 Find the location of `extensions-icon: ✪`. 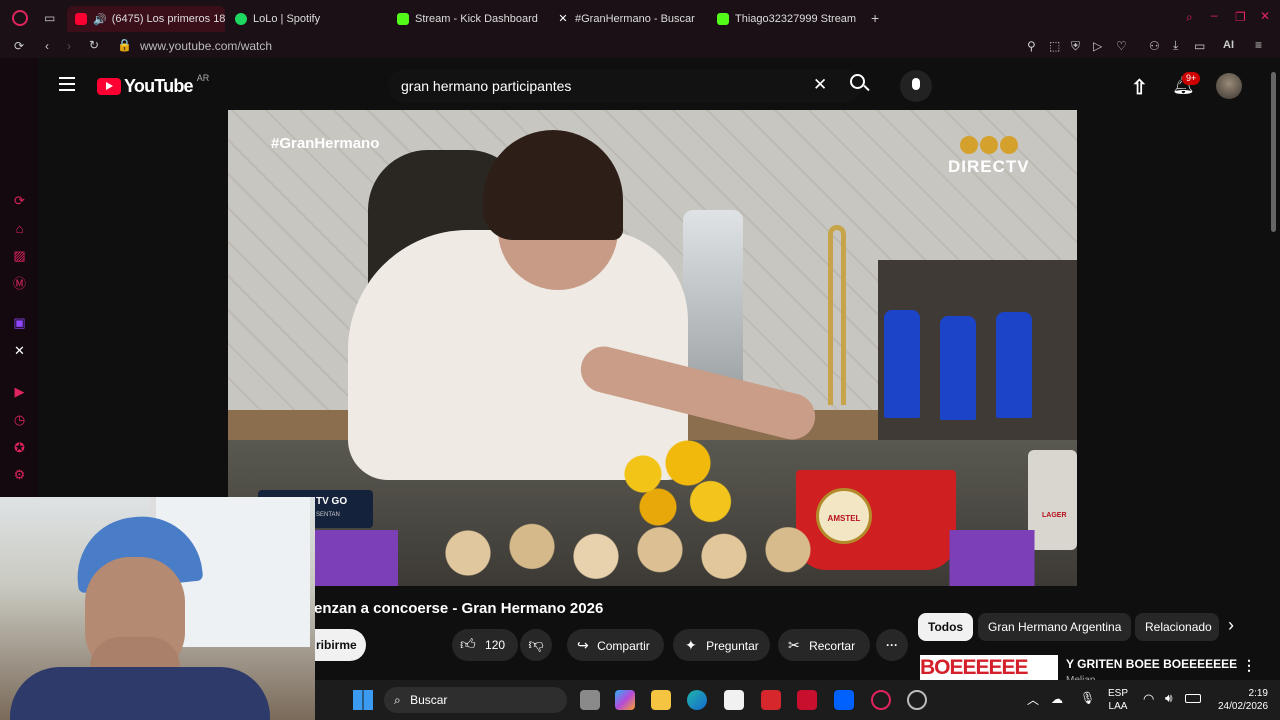

extensions-icon: ✪ is located at coordinates (19, 447).